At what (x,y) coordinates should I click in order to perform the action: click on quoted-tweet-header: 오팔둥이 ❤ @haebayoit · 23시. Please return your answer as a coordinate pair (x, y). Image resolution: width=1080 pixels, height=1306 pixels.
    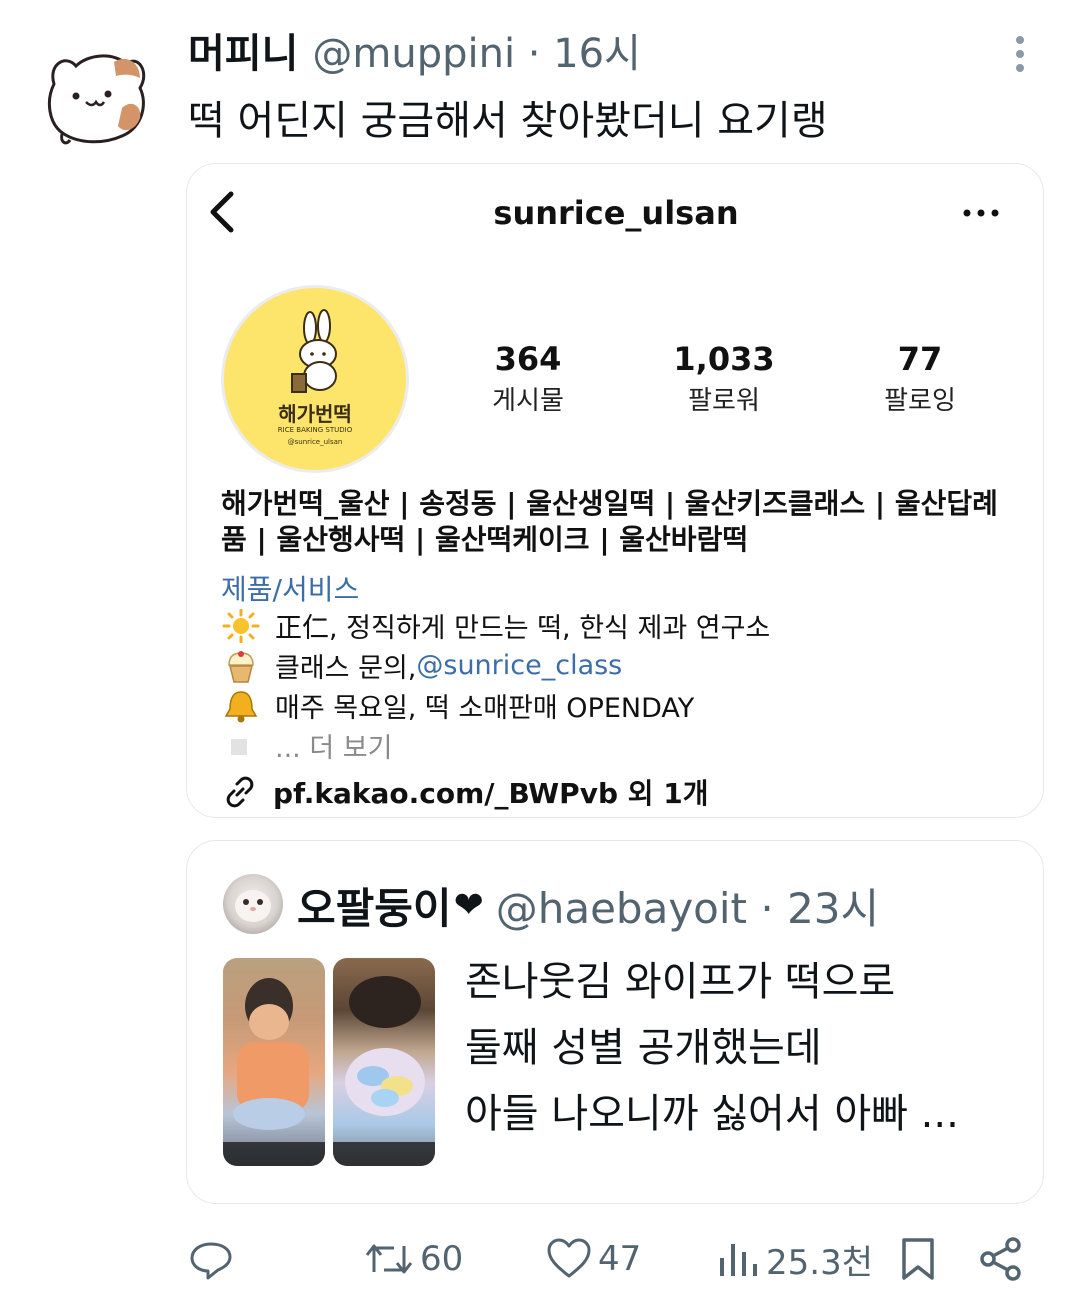
    Looking at the image, I should click on (588, 905).